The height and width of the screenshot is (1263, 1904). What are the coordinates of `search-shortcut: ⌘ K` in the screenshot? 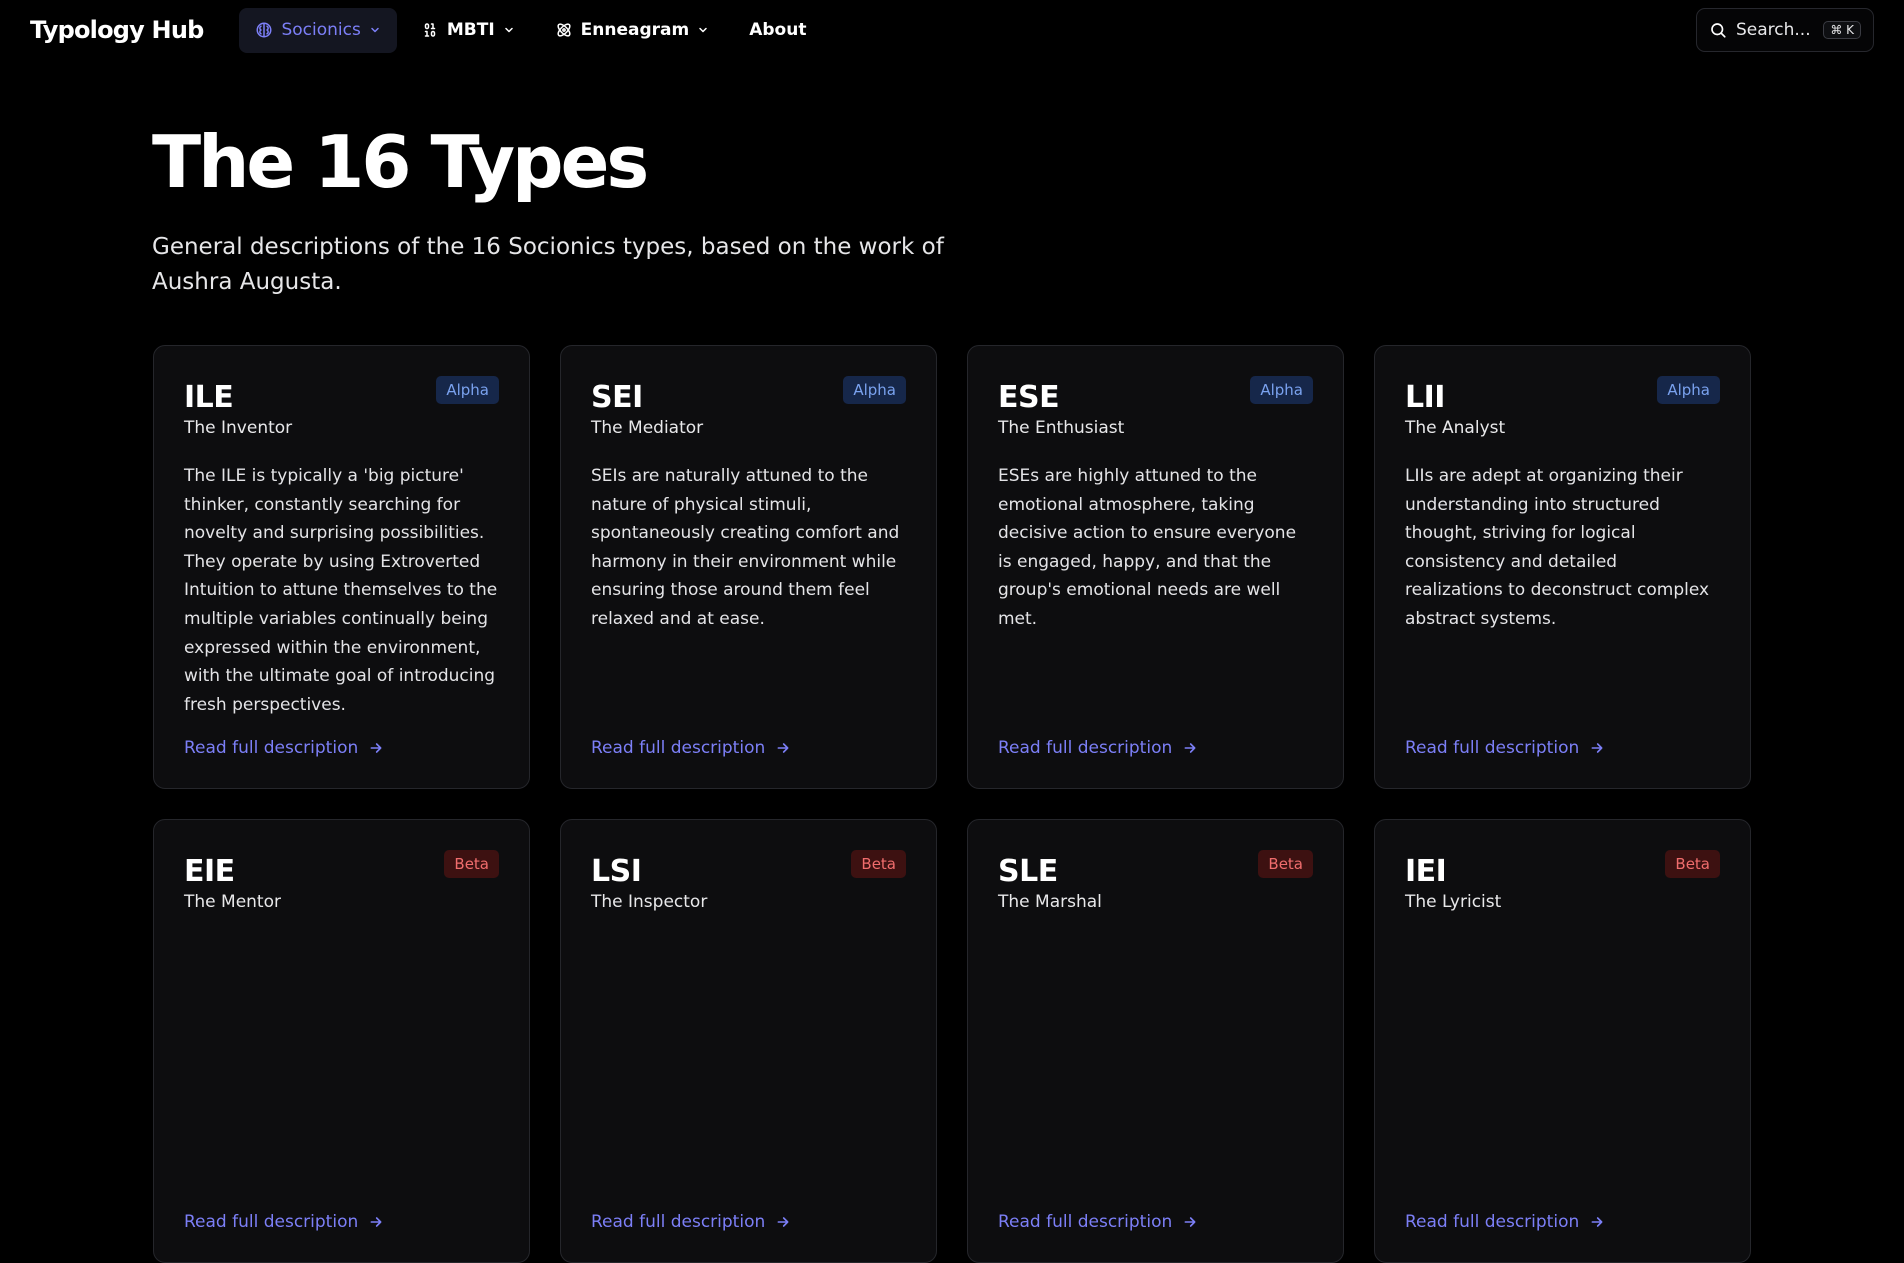 It's located at (1842, 30).